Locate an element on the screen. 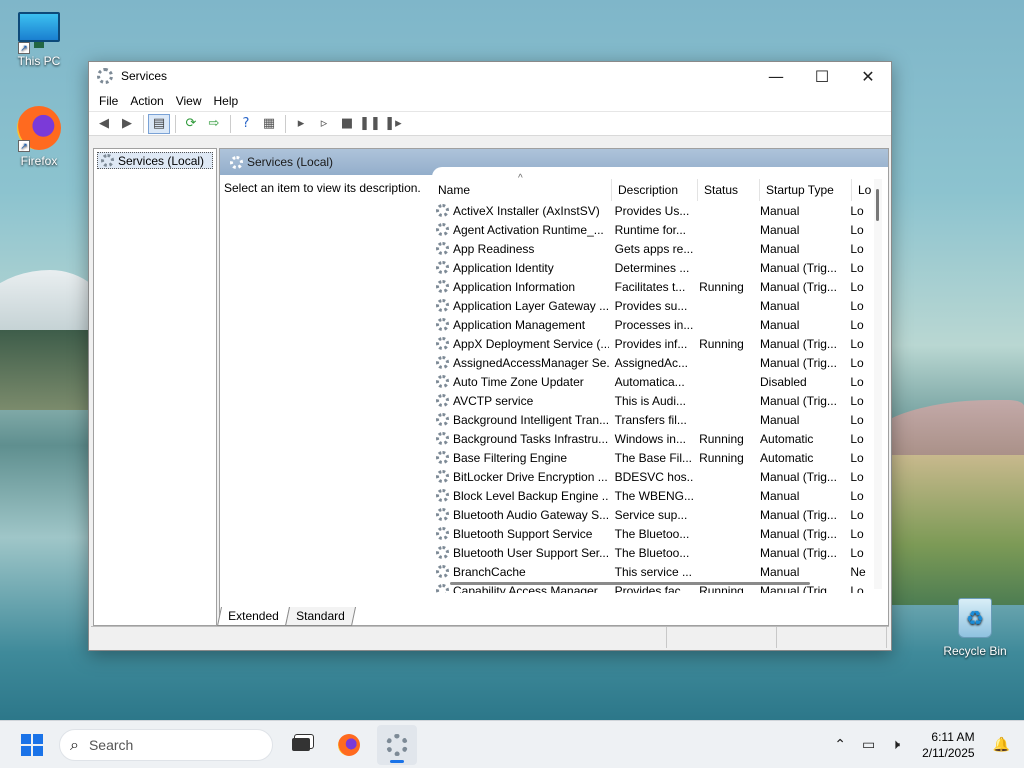 The width and height of the screenshot is (1024, 768). menu-file: File is located at coordinates (108, 101).